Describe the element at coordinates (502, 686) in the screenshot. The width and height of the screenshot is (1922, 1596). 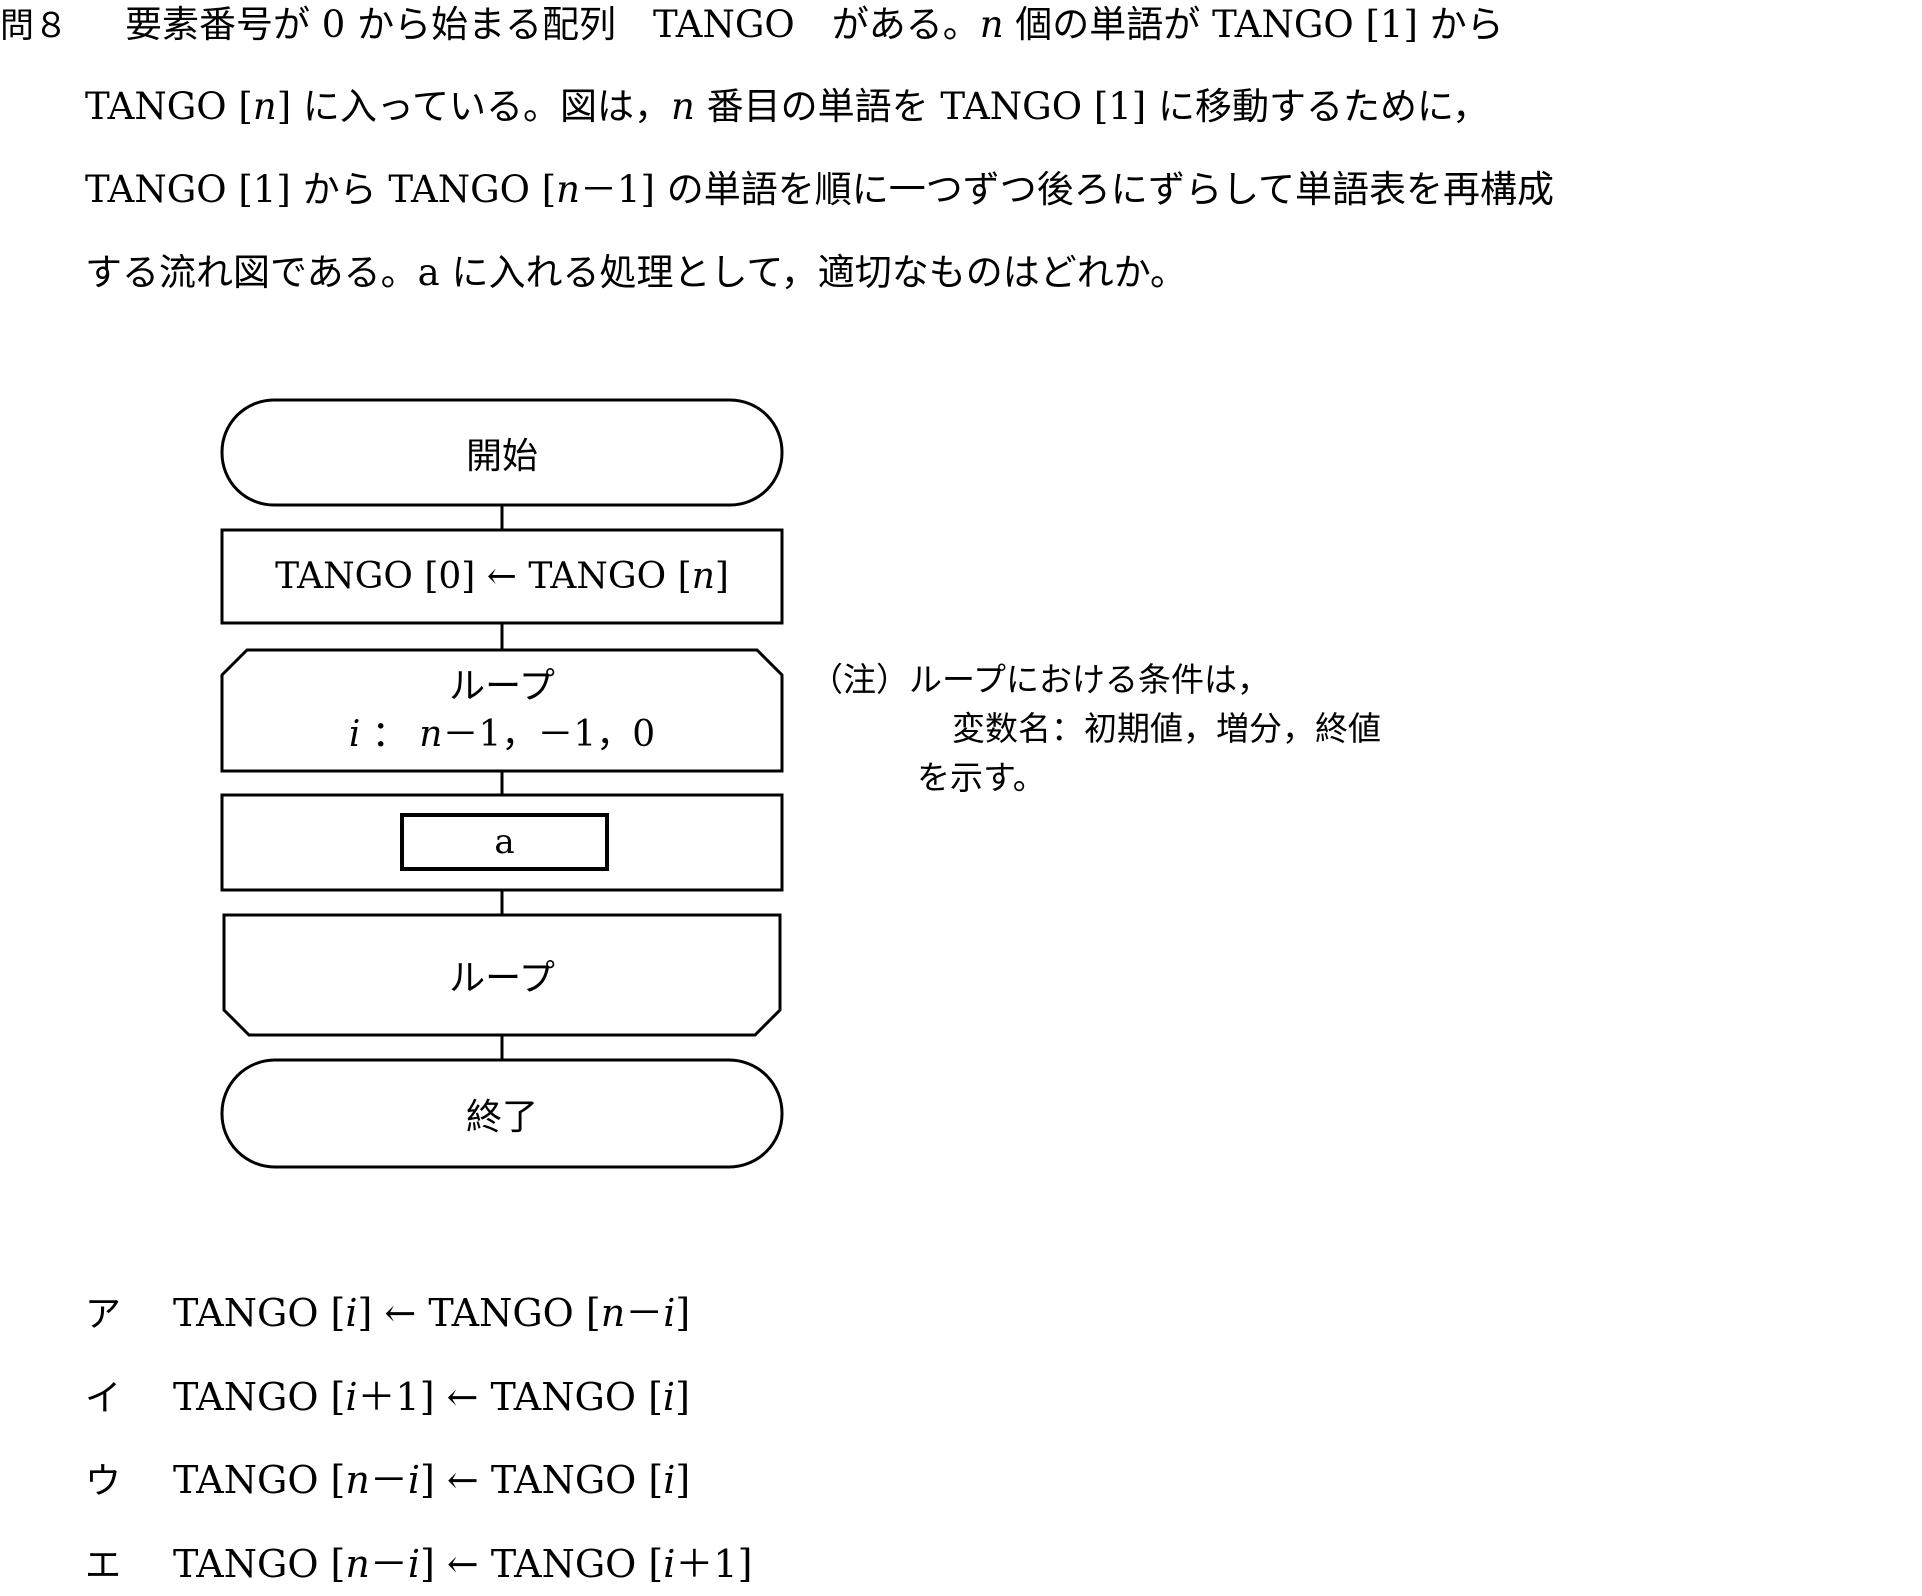
I see `loop-title: ループ` at that location.